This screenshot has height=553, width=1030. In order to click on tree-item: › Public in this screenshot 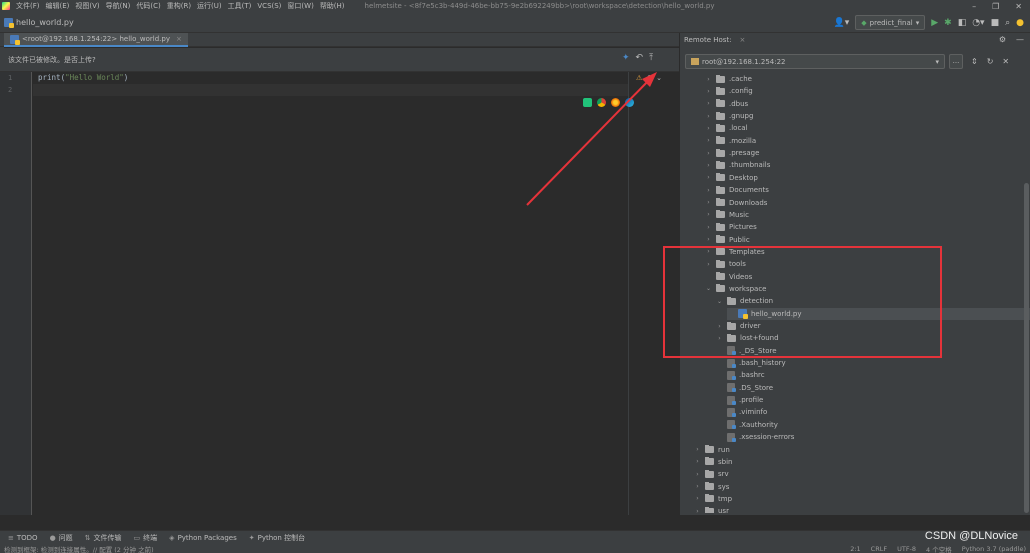, I will do `click(727, 240)`.